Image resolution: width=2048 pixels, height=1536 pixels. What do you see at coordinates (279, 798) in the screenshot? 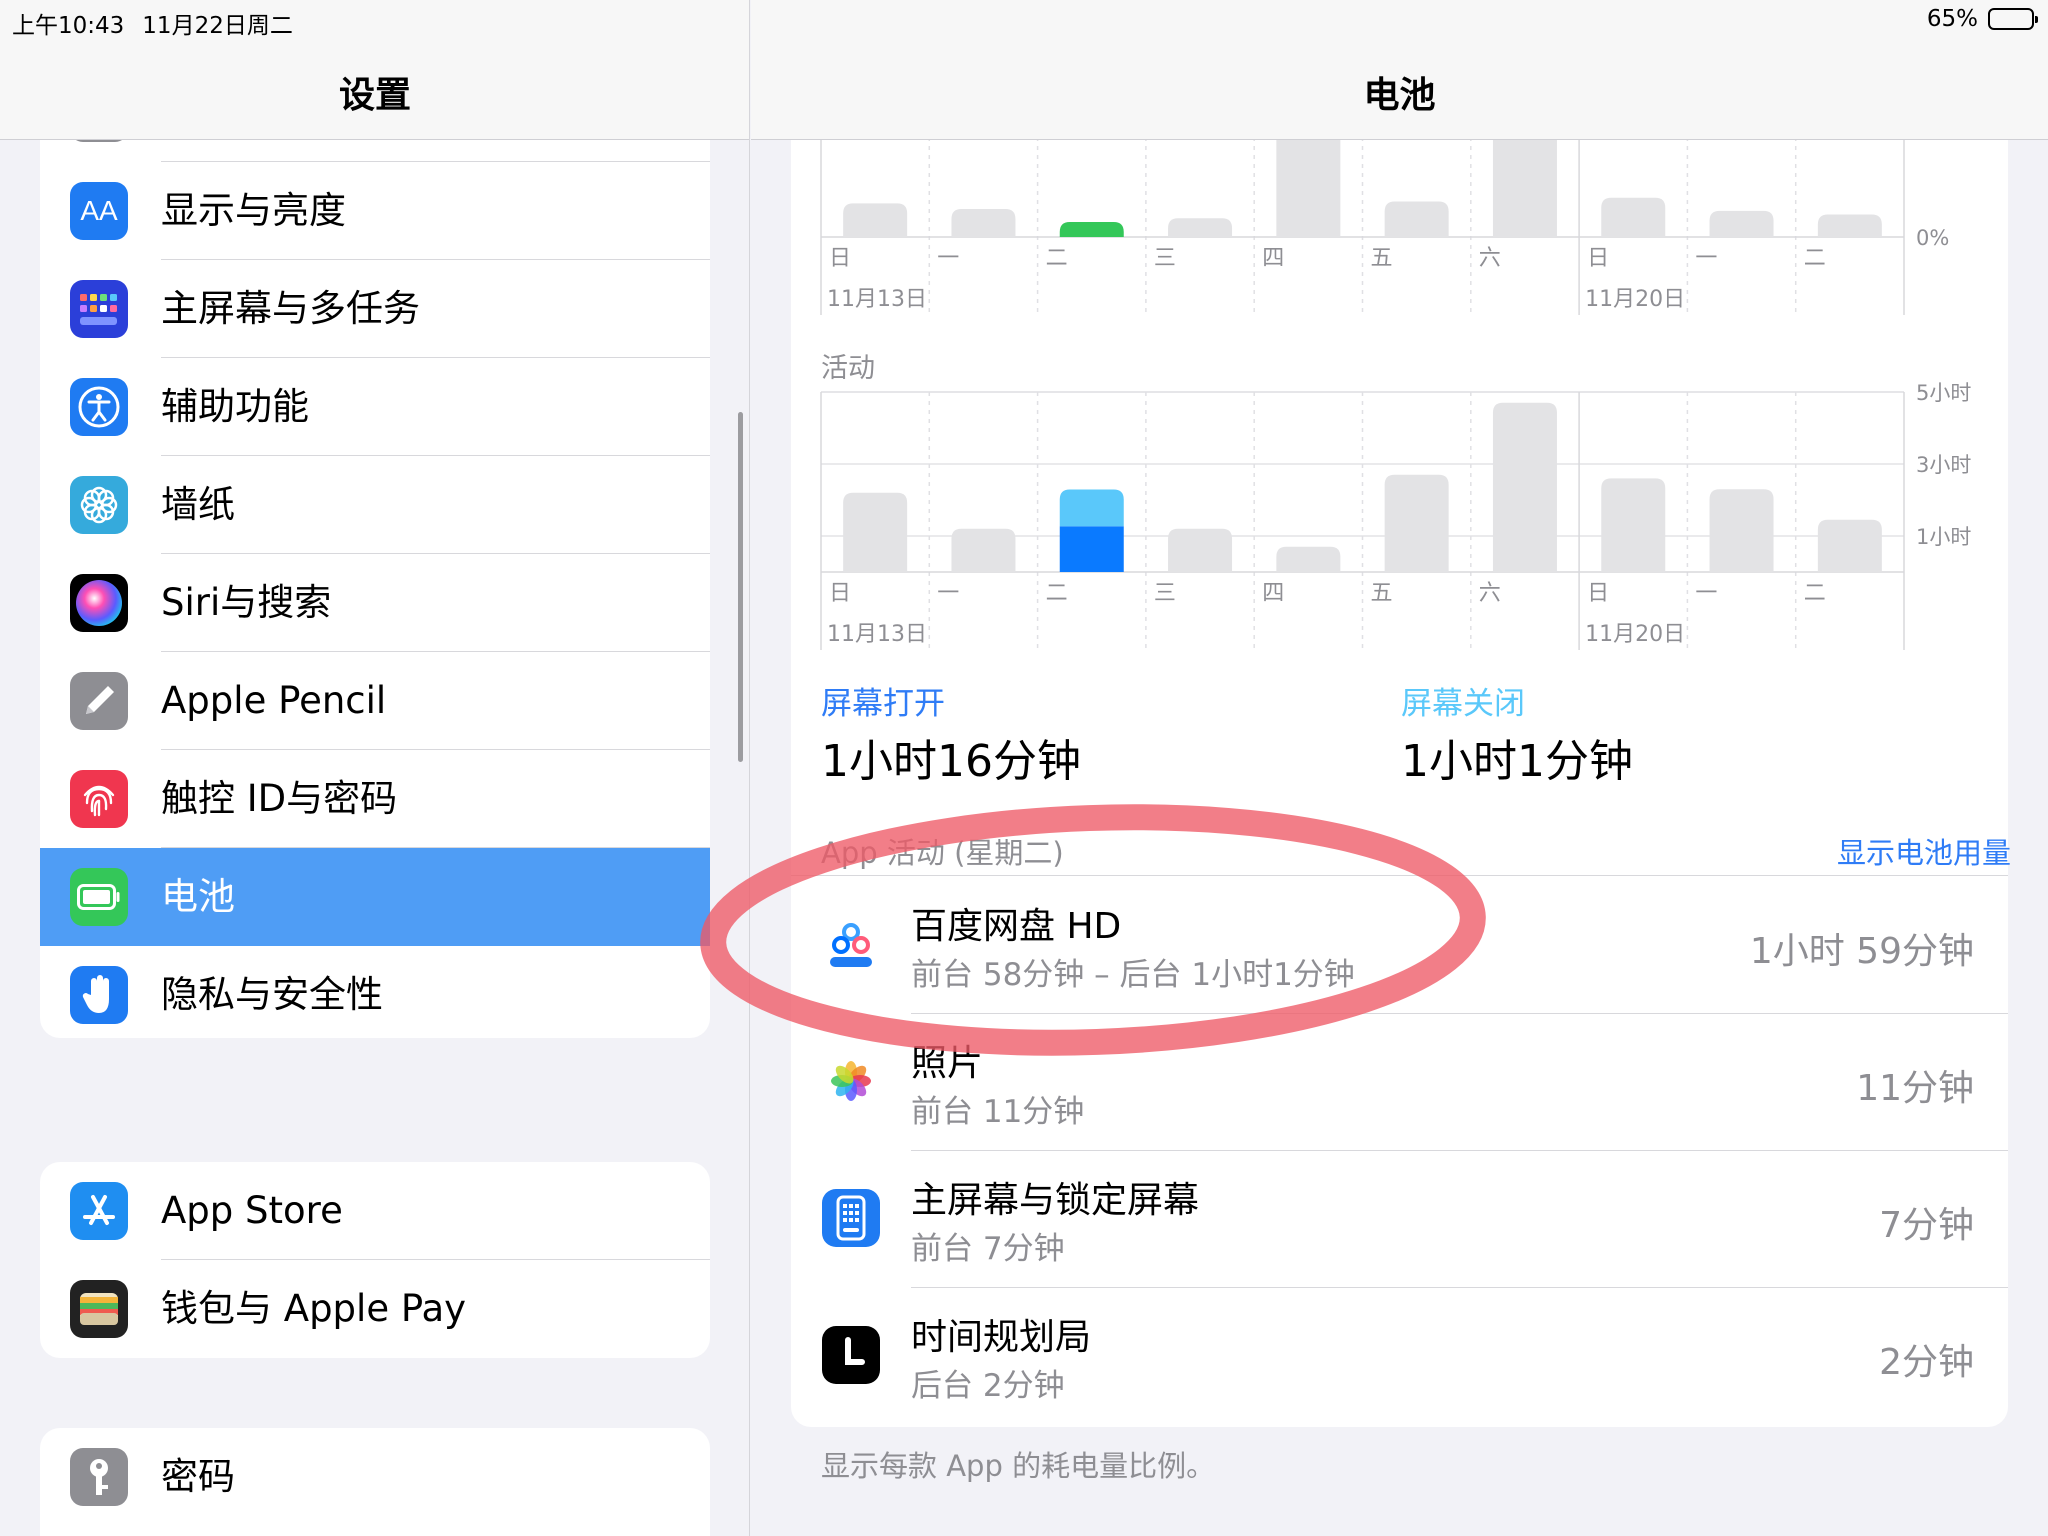
I see `sidebar-item-label: 触控 ID与密码` at bounding box center [279, 798].